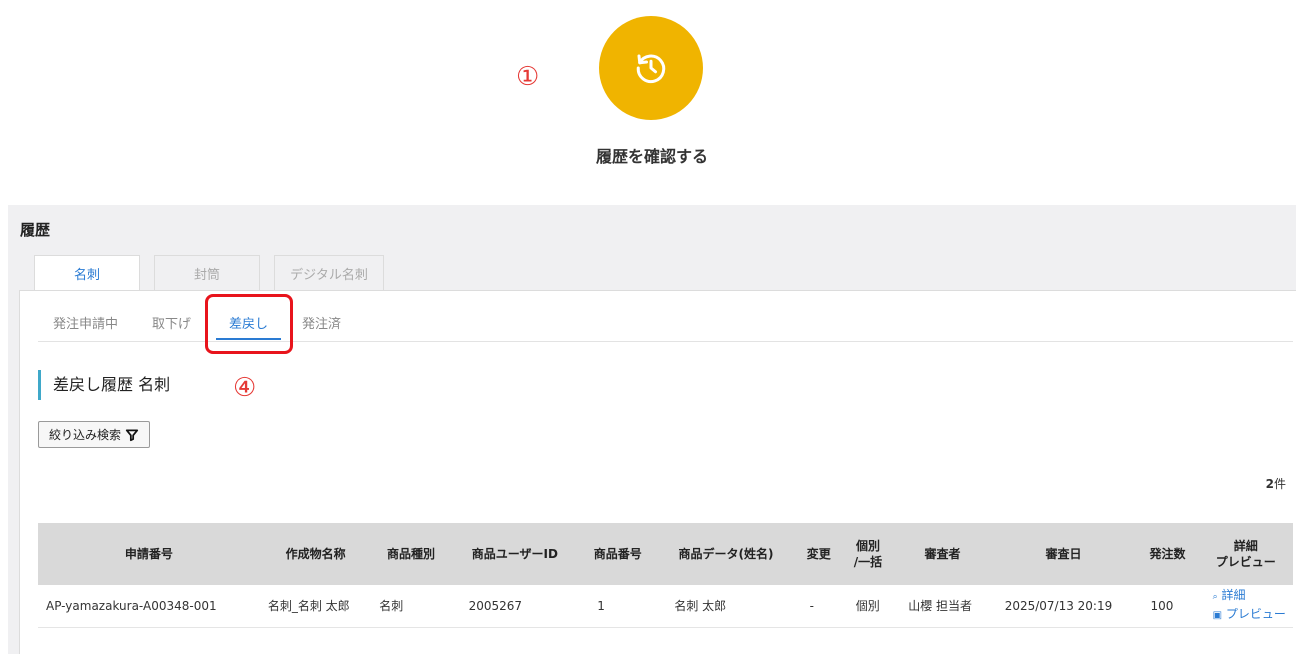  I want to click on filter-icon, so click(132, 434).